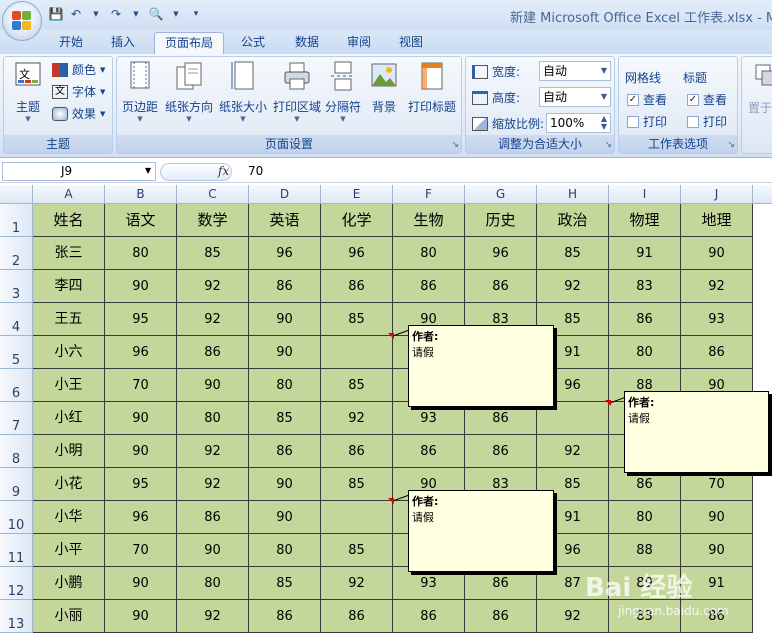  What do you see at coordinates (429, 220) in the screenshot?
I see `table-header-cell: 生物` at bounding box center [429, 220].